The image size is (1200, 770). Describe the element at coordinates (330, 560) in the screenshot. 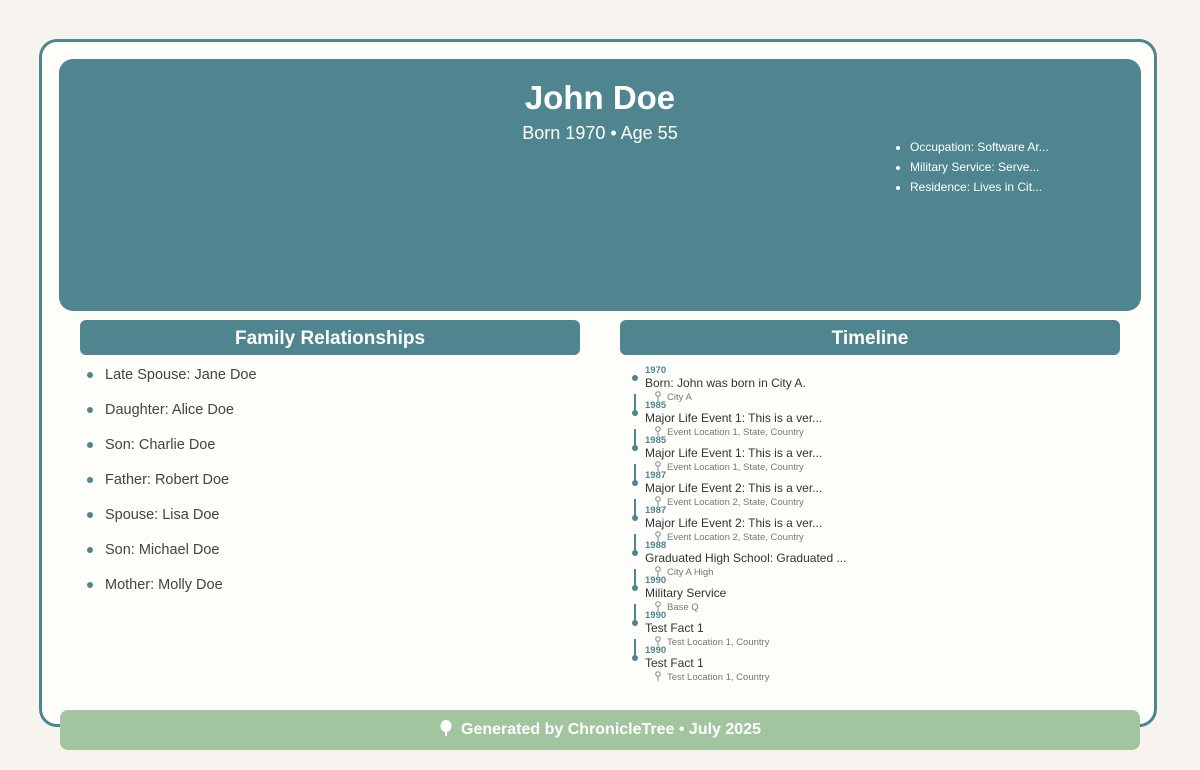

I see `family-item: Son: Michael Doe` at that location.